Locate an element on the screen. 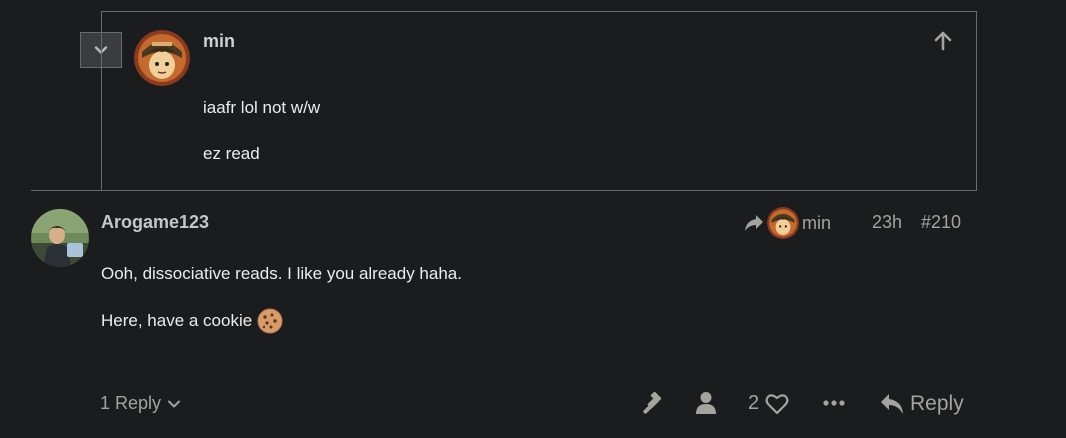 The width and height of the screenshot is (1066, 438). ellipsis-icon is located at coordinates (834, 403).